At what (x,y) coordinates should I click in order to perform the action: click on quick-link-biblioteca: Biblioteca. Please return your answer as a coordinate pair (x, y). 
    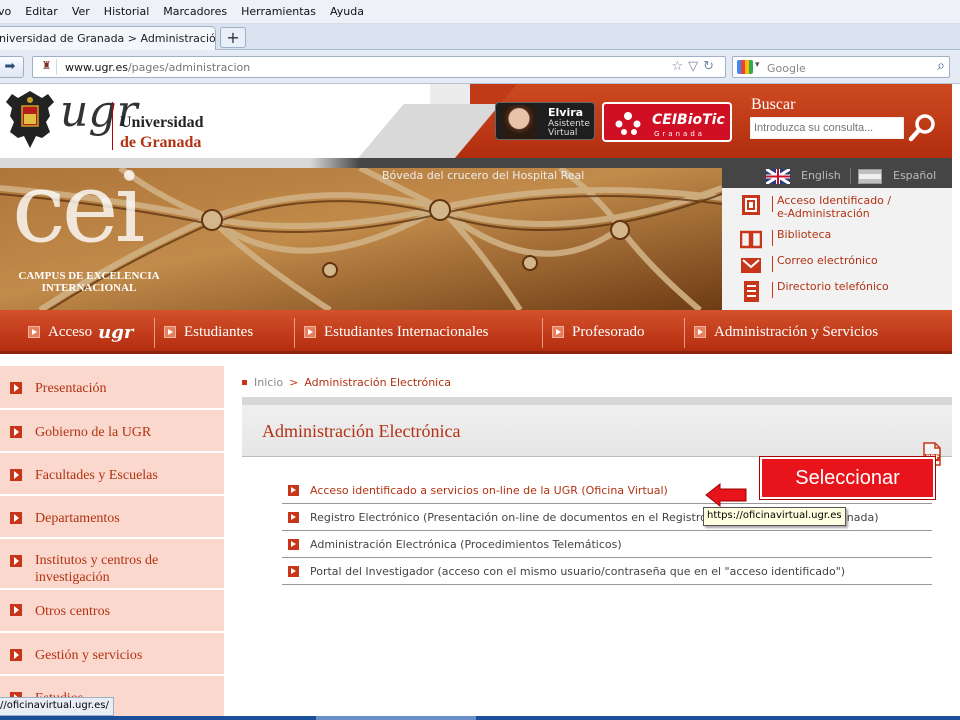
    Looking at the image, I should click on (785, 239).